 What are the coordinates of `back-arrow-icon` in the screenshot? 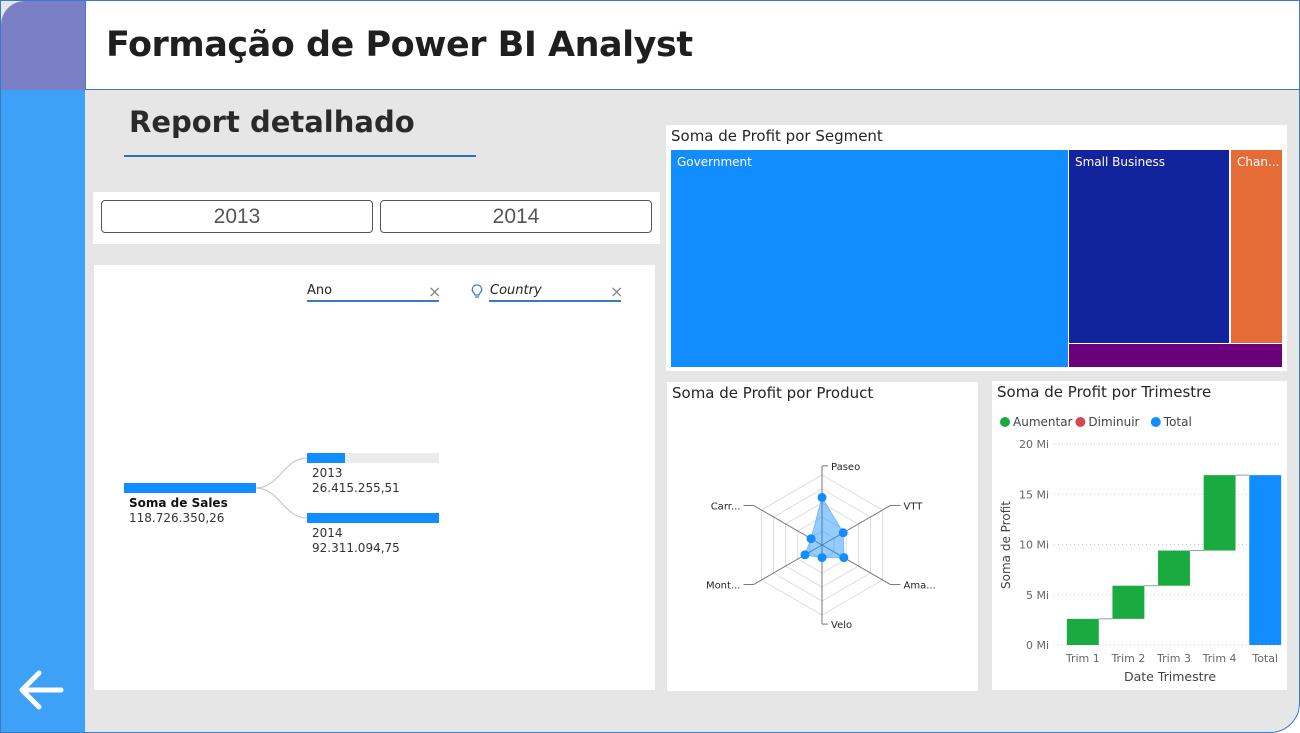 It's located at (40, 690).